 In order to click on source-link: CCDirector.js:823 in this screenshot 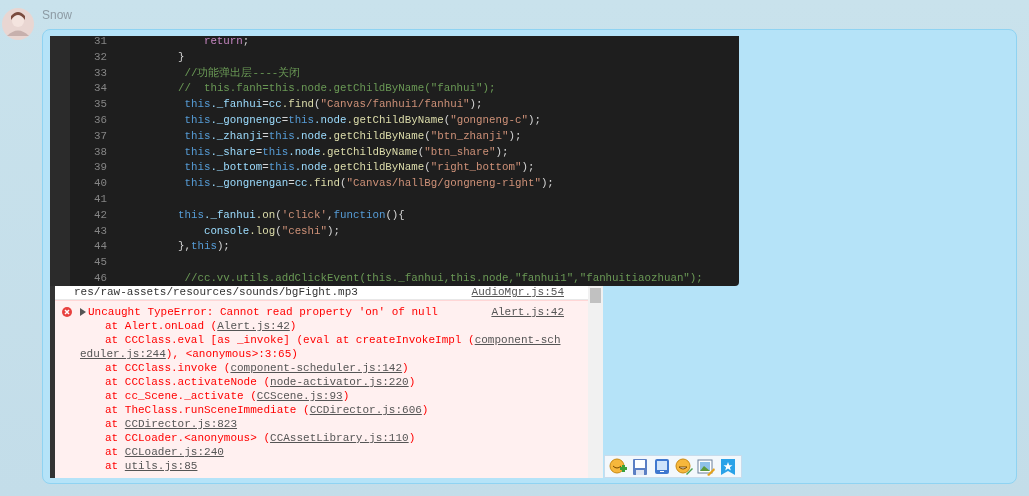, I will do `click(181, 424)`.